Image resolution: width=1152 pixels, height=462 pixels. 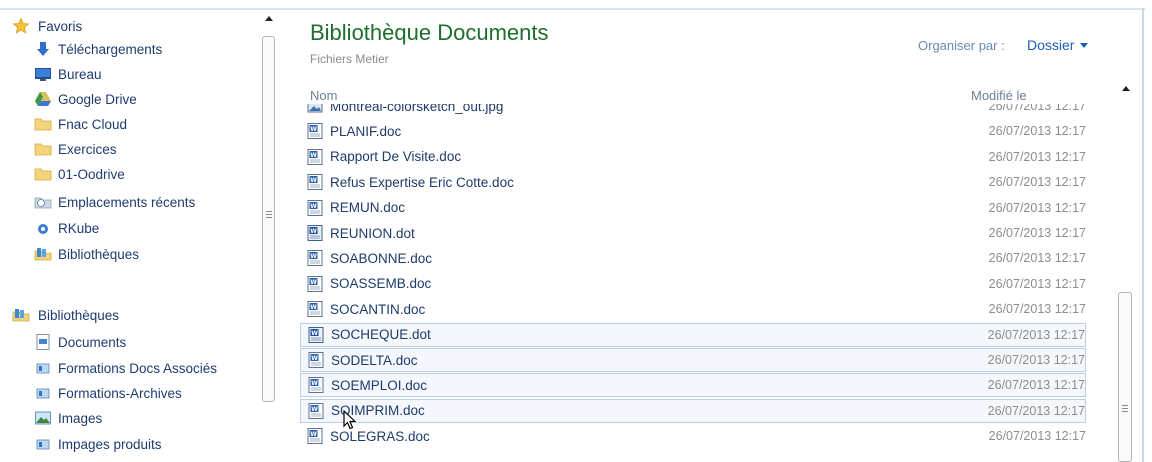 I want to click on file-name: SOCHEQUE.dot, so click(x=381, y=335).